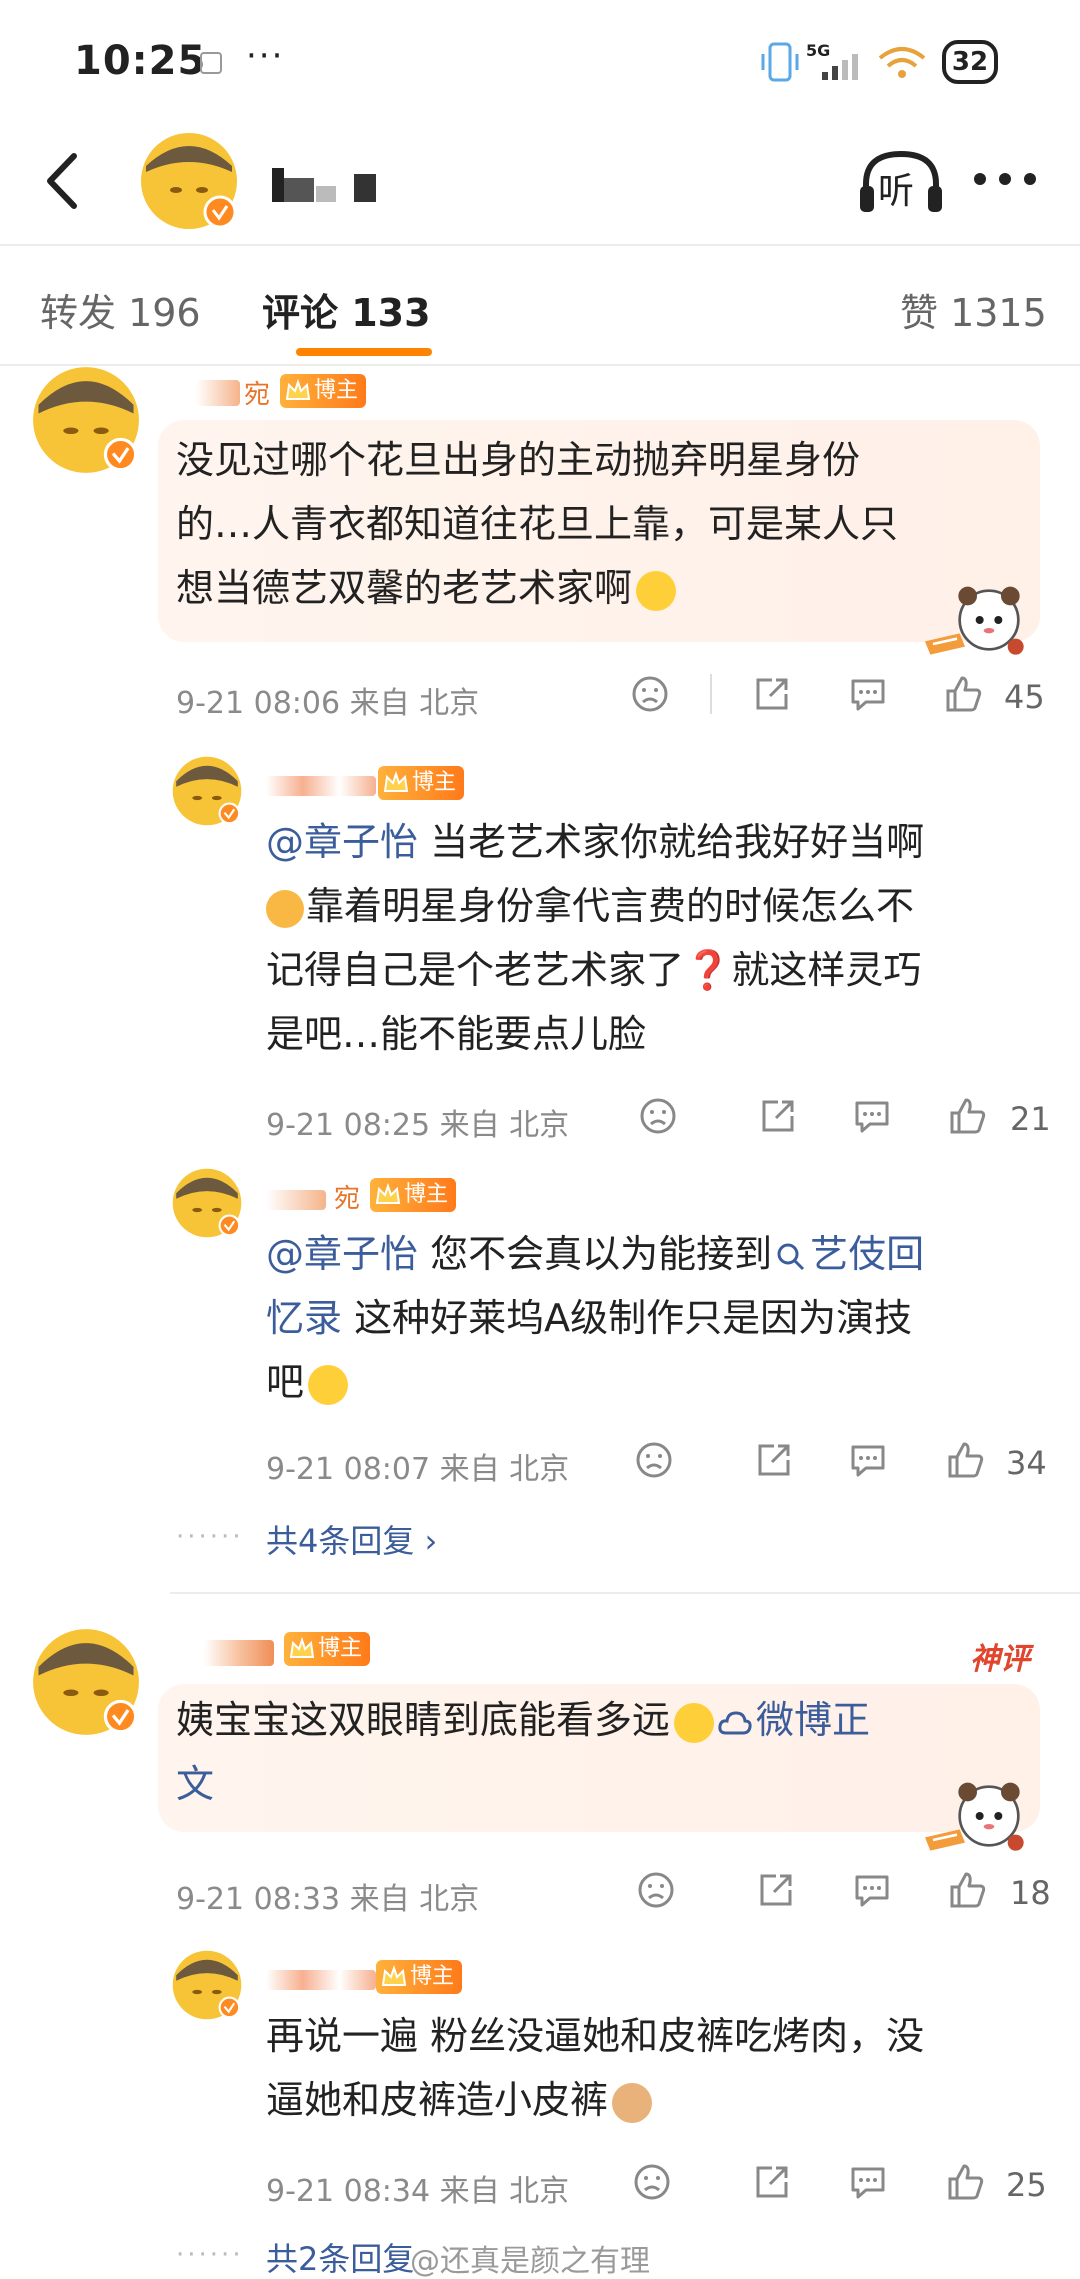  What do you see at coordinates (324, 185) in the screenshot?
I see `author-name-blurred` at bounding box center [324, 185].